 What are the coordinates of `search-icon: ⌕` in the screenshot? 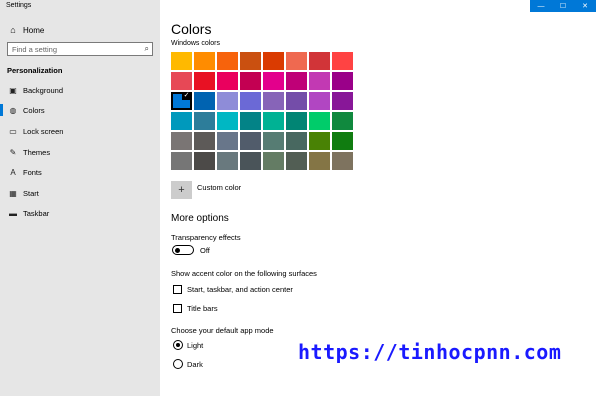 It's located at (147, 49).